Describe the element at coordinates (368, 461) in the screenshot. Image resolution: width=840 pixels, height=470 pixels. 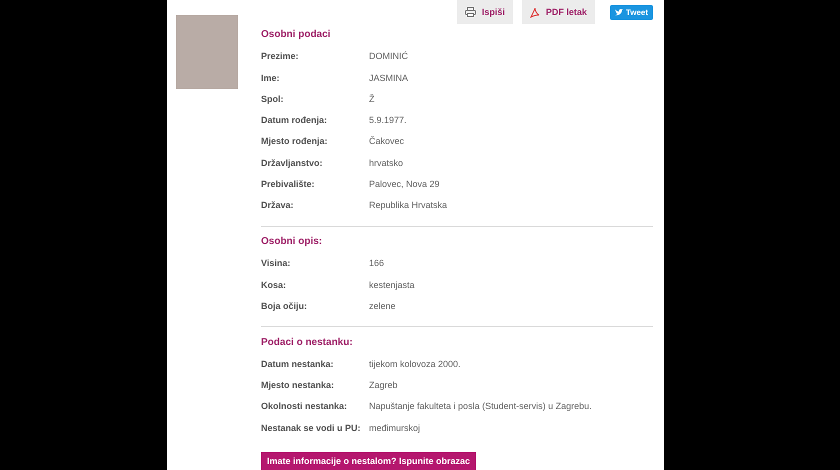
I see `report-button: Imate informacije o nestalom? Ispunite obrazac` at that location.